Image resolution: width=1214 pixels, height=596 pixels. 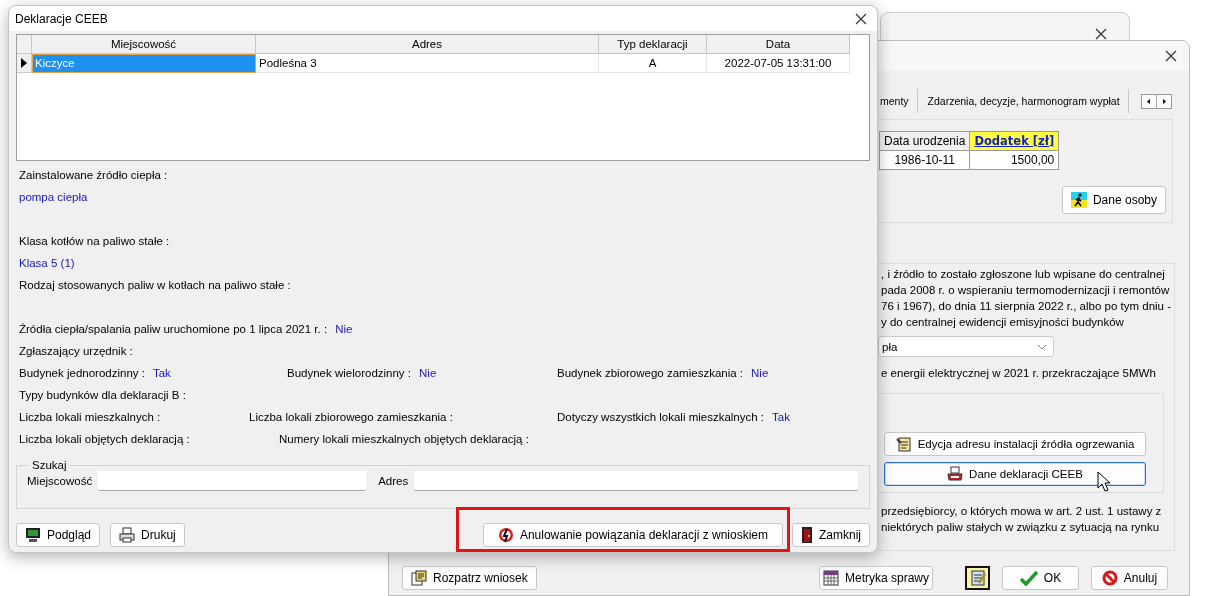 What do you see at coordinates (144, 44) in the screenshot?
I see `column-header: Miejscowość` at bounding box center [144, 44].